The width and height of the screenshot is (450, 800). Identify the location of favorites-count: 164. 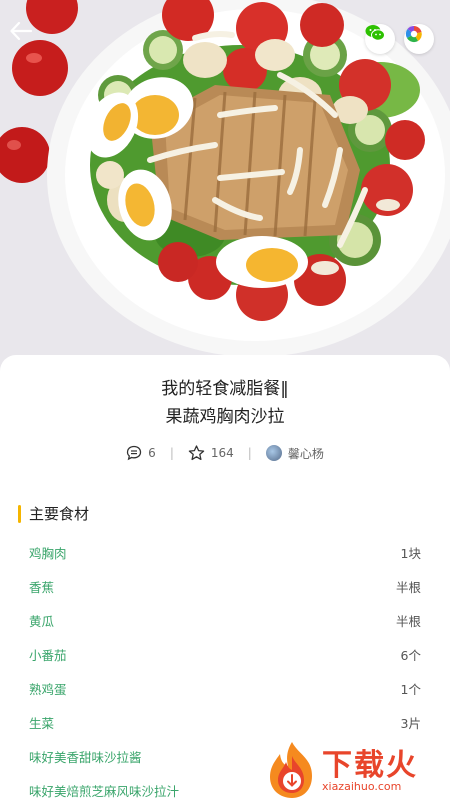
(222, 453).